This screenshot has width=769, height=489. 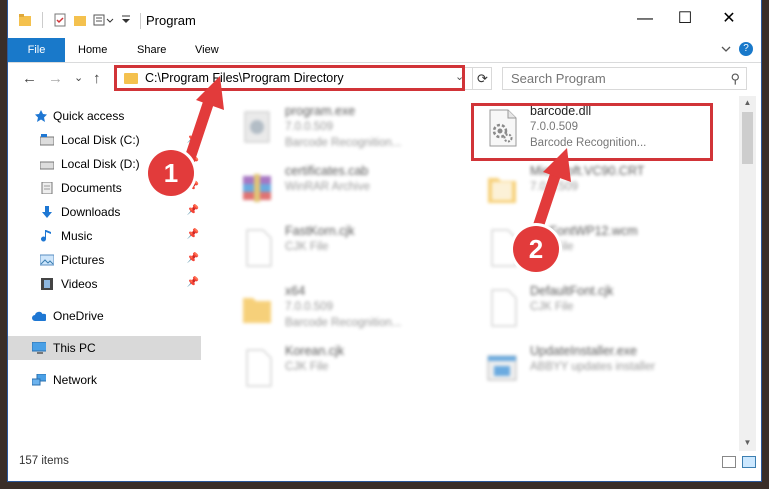 What do you see at coordinates (151, 50) in the screenshot?
I see `tab-share: Share` at bounding box center [151, 50].